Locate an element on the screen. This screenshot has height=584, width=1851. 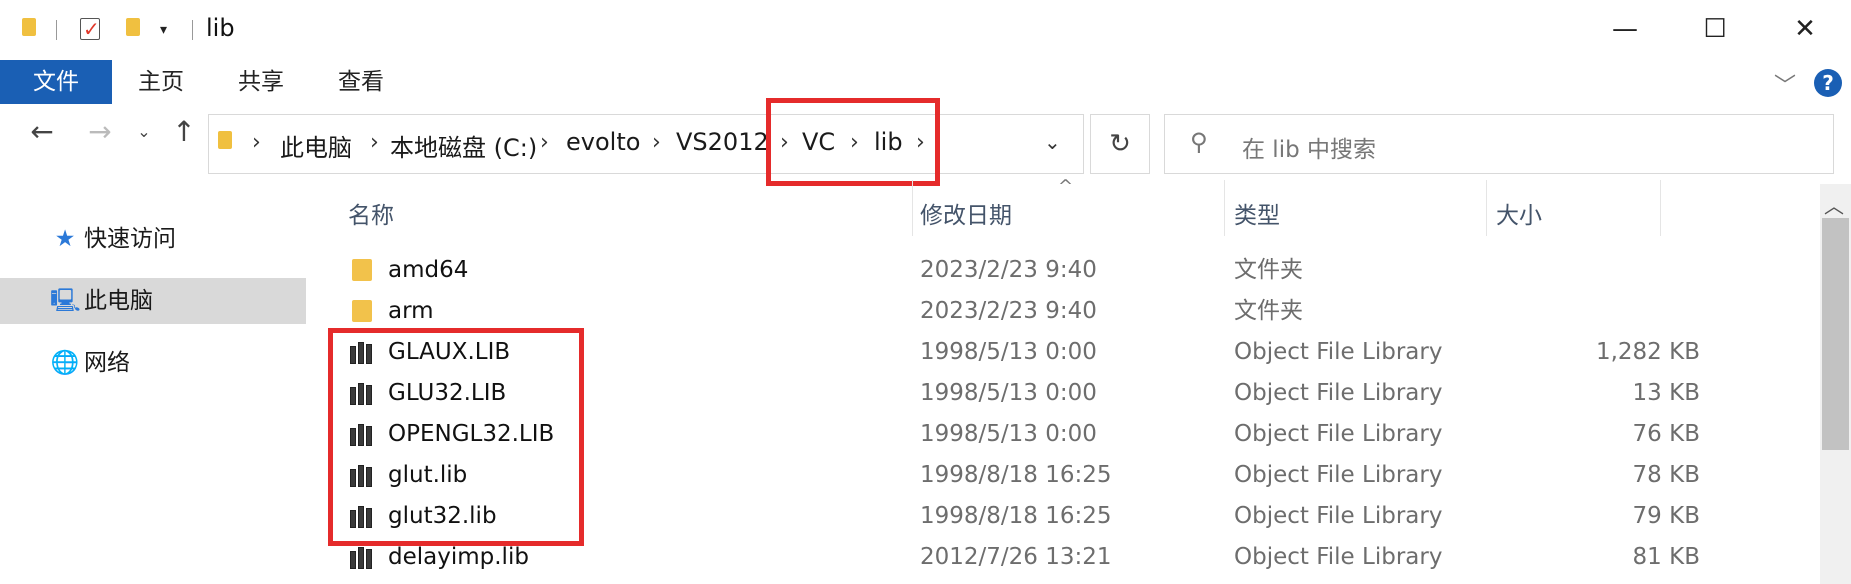
recent-locations-chevron-icon: ⌄ is located at coordinates (144, 132).